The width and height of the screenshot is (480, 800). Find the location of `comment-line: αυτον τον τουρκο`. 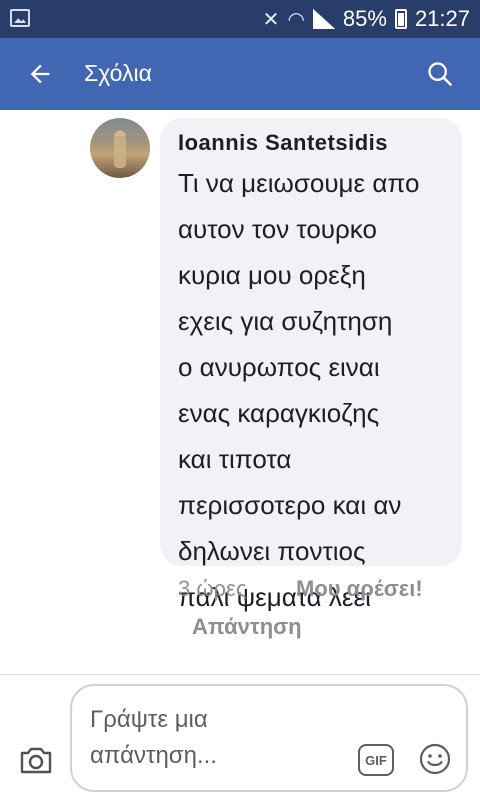

comment-line: αυτον τον τουρκο is located at coordinates (277, 229).